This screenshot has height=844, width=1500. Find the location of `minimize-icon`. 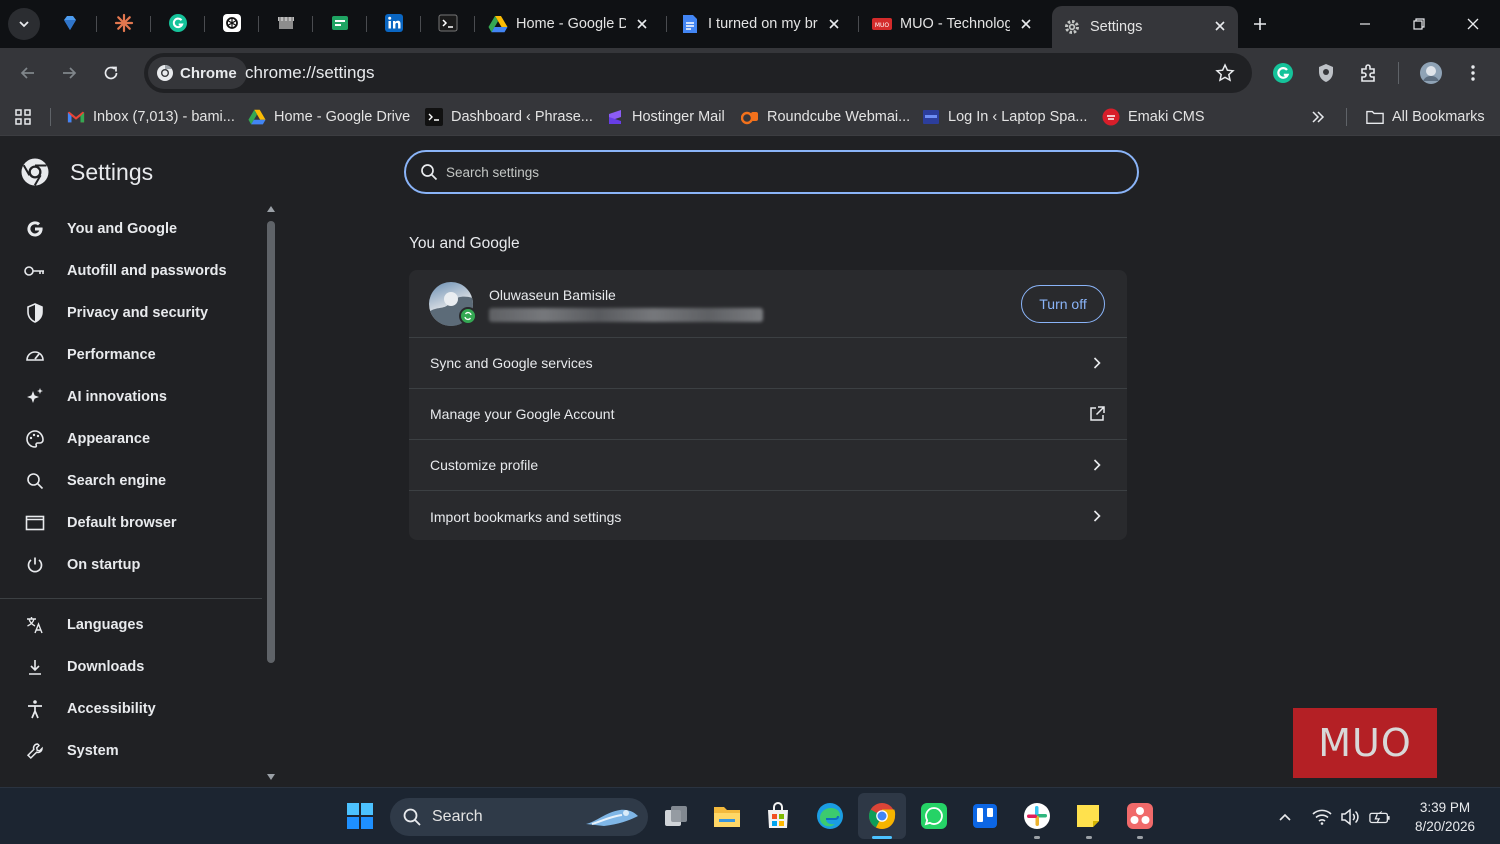

minimize-icon is located at coordinates (1365, 24).